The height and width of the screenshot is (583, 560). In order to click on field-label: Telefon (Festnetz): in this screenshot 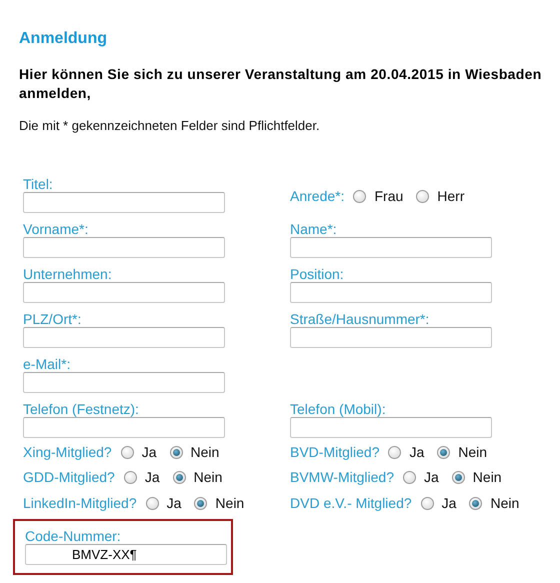, I will do `click(81, 408)`.